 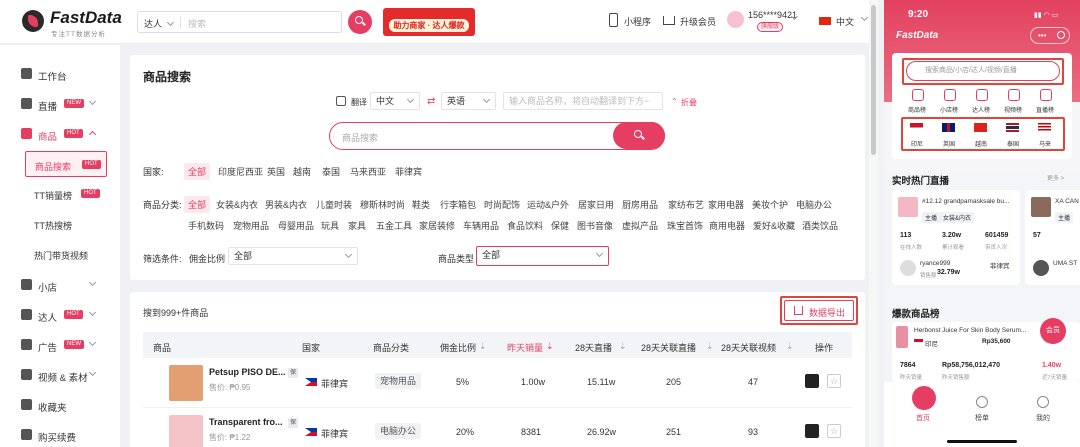 What do you see at coordinates (873, 80) in the screenshot?
I see `scrollbar-thumb` at bounding box center [873, 80].